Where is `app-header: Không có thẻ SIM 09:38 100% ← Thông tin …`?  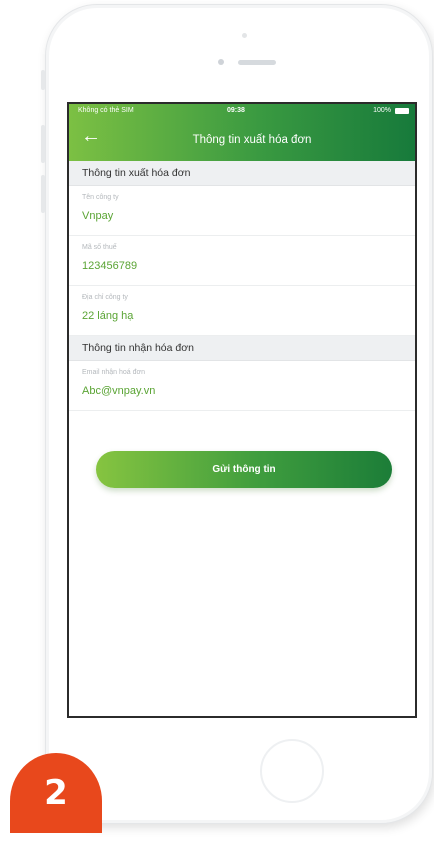 app-header: Không có thẻ SIM 09:38 100% ← Thông tin … is located at coordinates (242, 132).